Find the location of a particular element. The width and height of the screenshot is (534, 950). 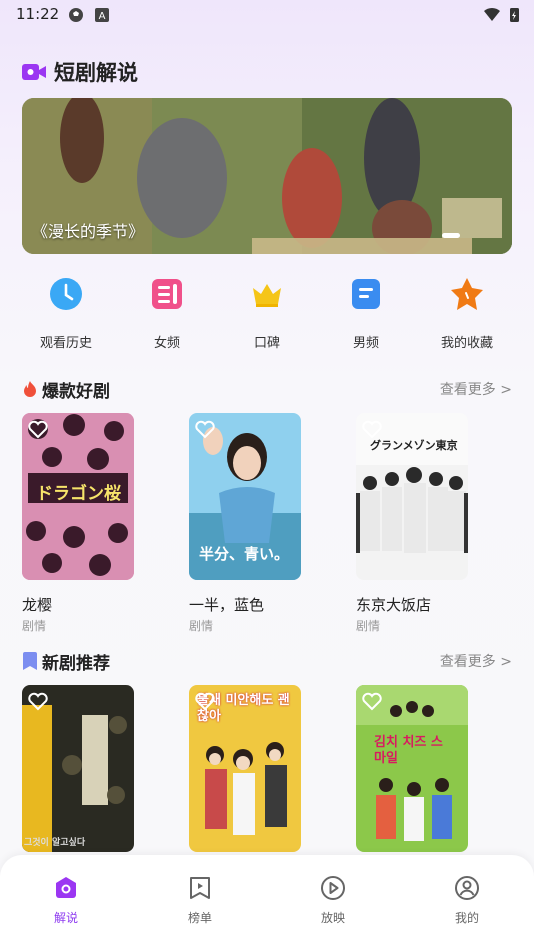

tab-label: 解说 is located at coordinates (65, 918).